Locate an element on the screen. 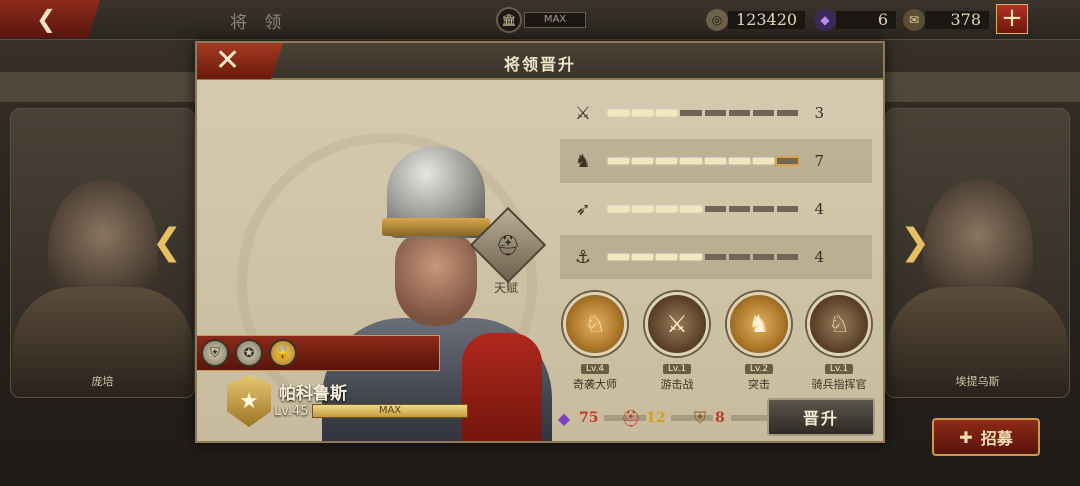 The image size is (1080, 486). stat-row-infantry: ⚔ 3 is located at coordinates (716, 113).